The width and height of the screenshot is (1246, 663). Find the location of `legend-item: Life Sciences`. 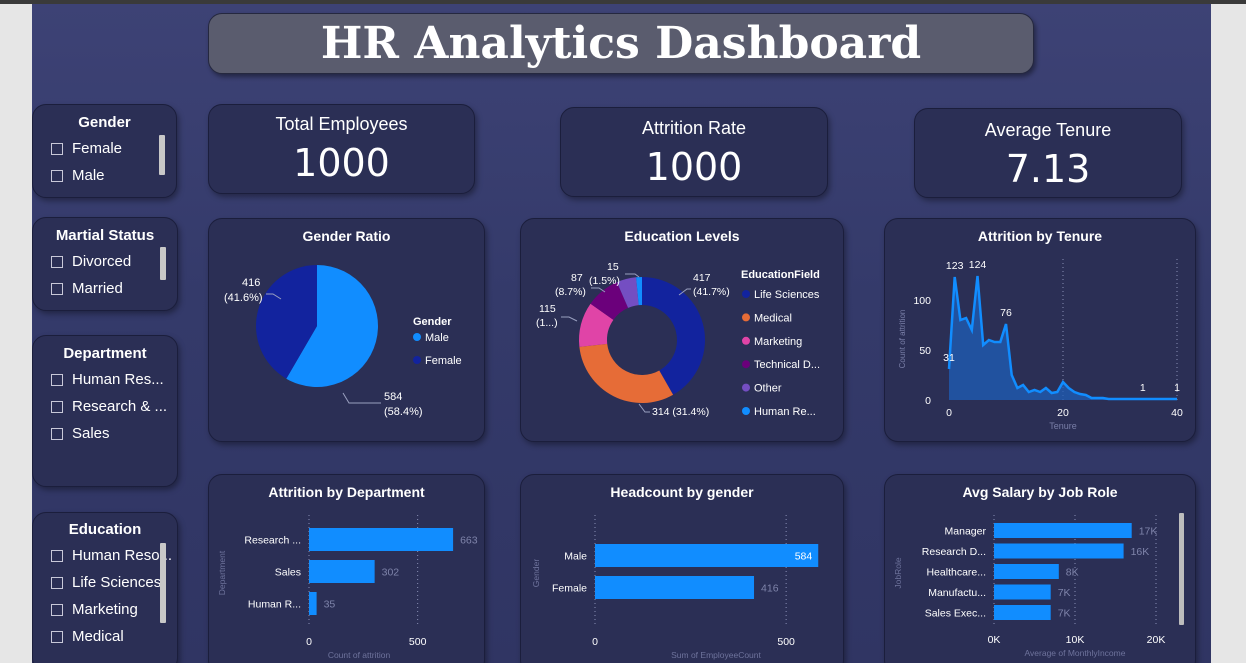

legend-item: Life Sciences is located at coordinates (787, 295).